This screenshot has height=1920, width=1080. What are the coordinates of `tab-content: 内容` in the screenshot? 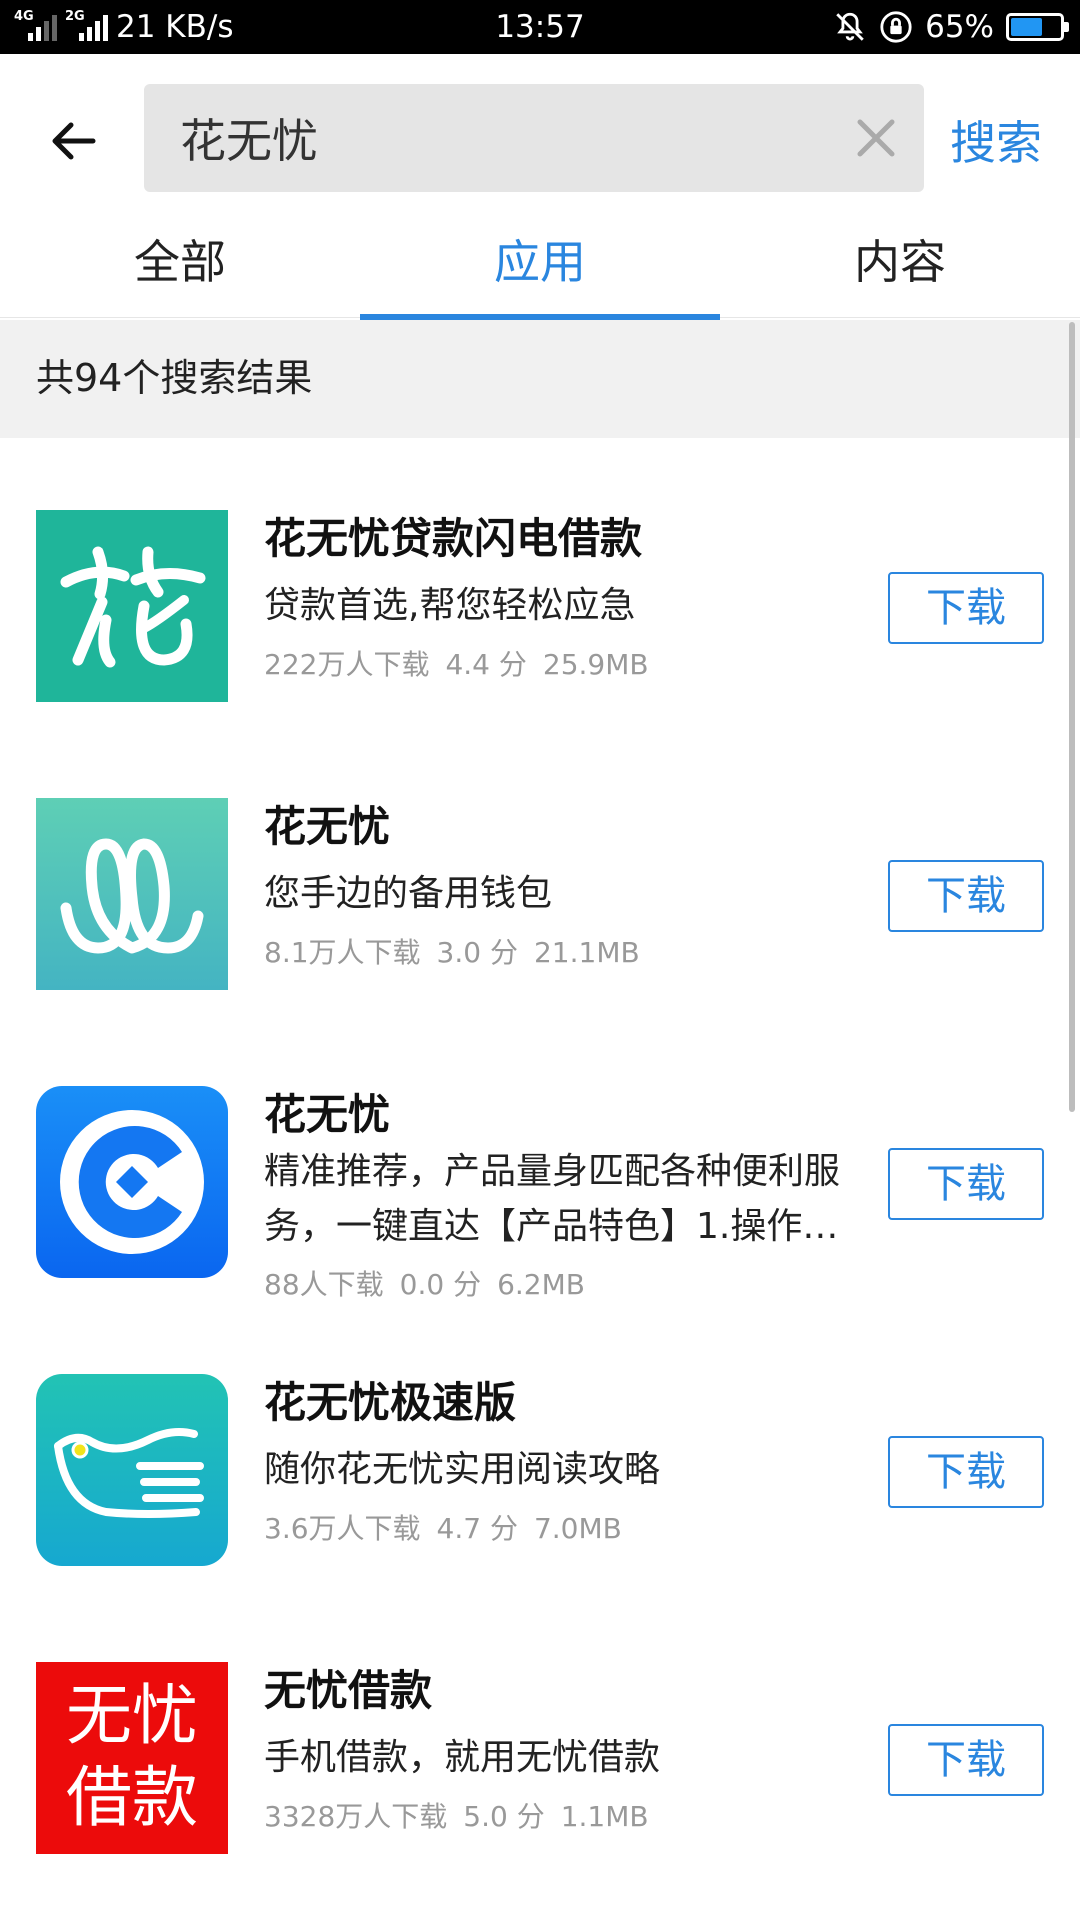 It's located at (900, 264).